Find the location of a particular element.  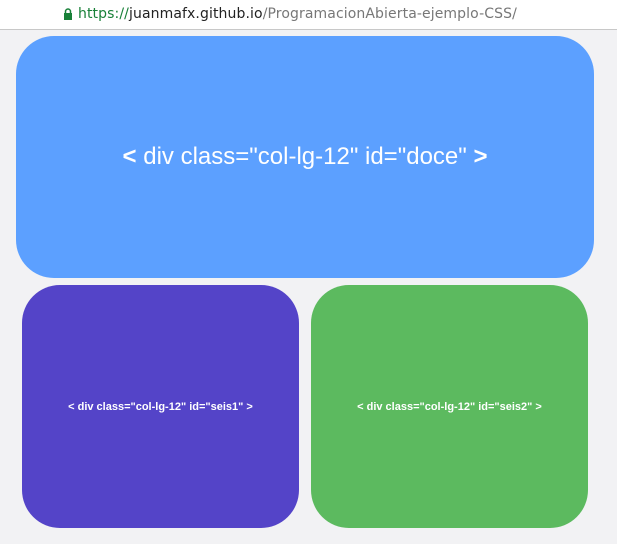

url-host: juanmafx.github.io is located at coordinates (195, 14).